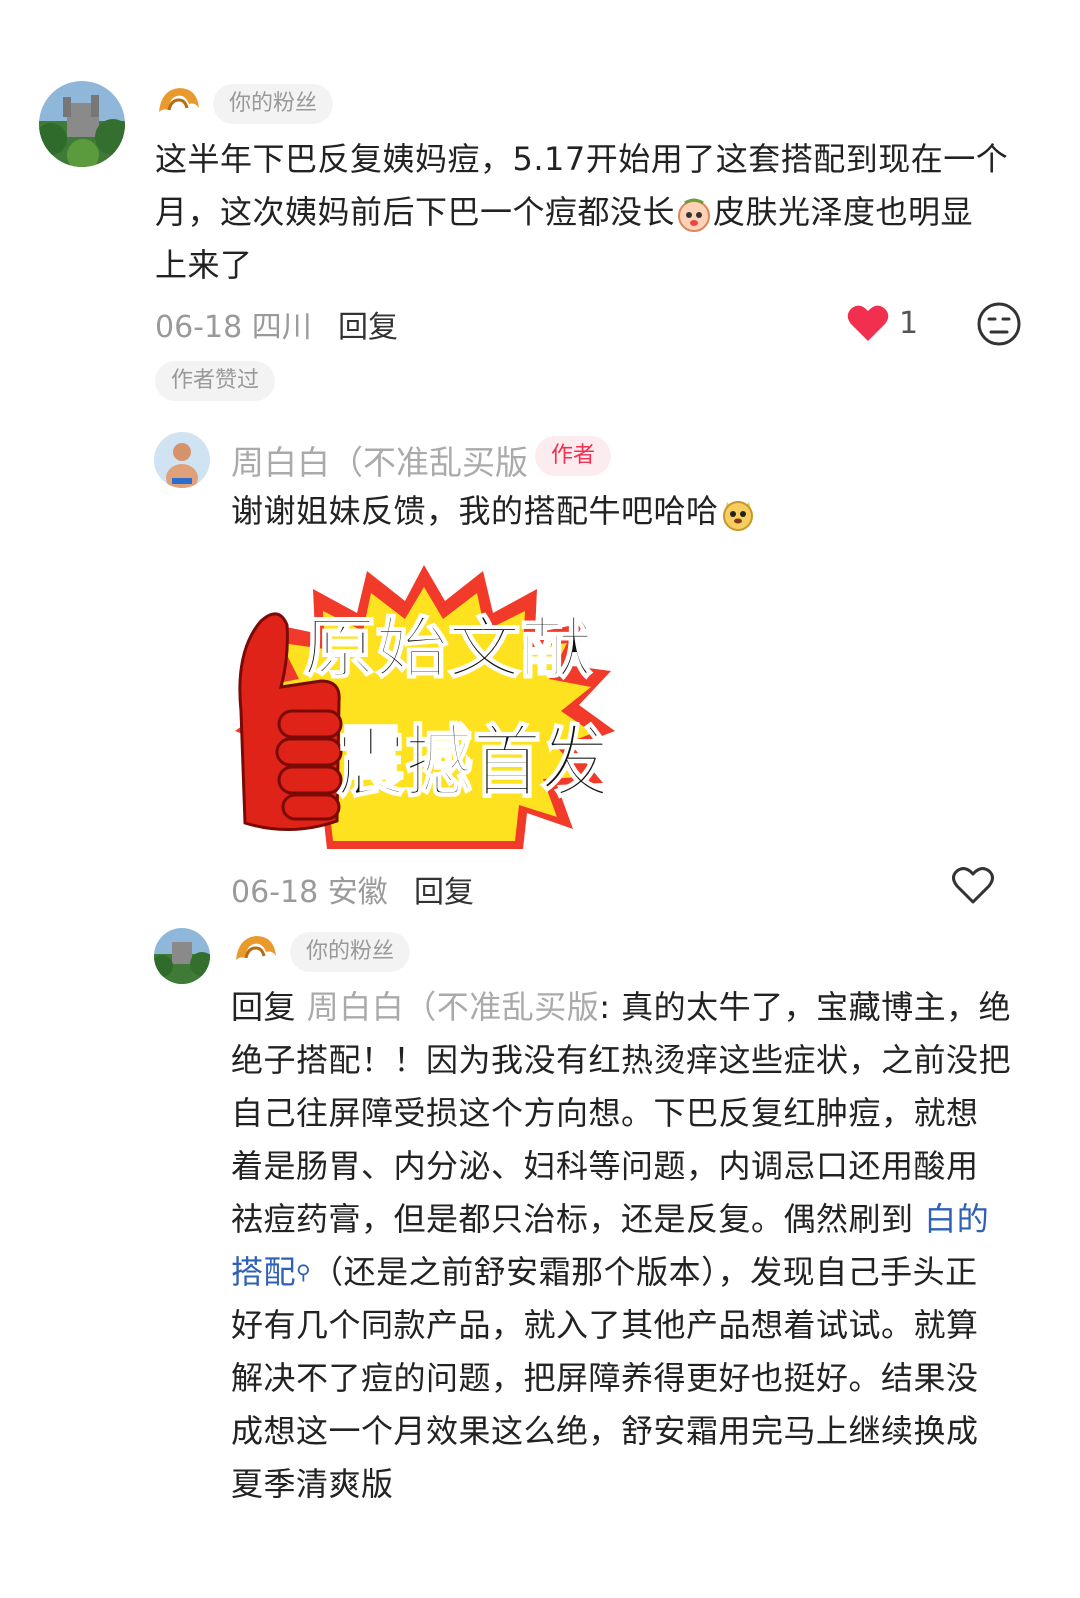 This screenshot has width=1080, height=1598. What do you see at coordinates (494, 511) in the screenshot?
I see `reply-text: 谢谢姐妹反馈，我的搭配牛吧哈哈` at bounding box center [494, 511].